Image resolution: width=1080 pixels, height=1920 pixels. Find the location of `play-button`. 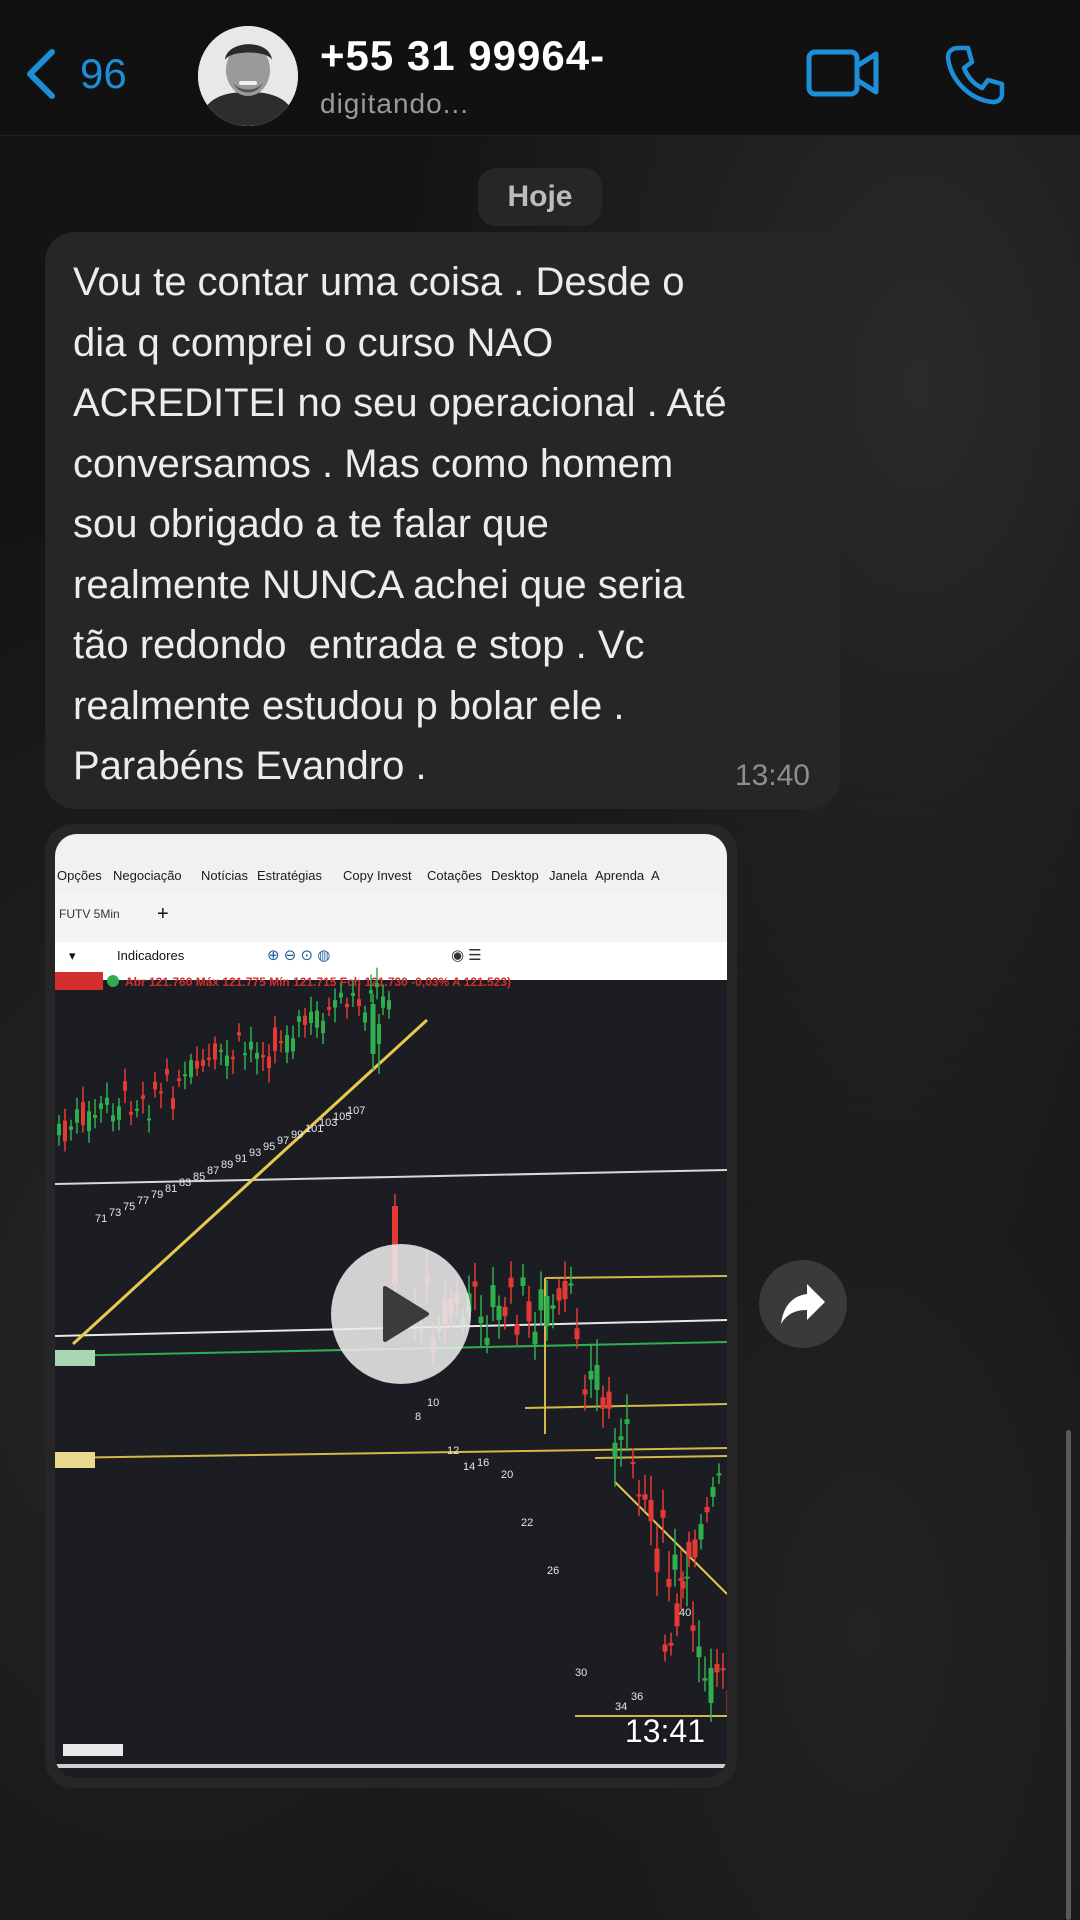

play-button is located at coordinates (401, 1314).